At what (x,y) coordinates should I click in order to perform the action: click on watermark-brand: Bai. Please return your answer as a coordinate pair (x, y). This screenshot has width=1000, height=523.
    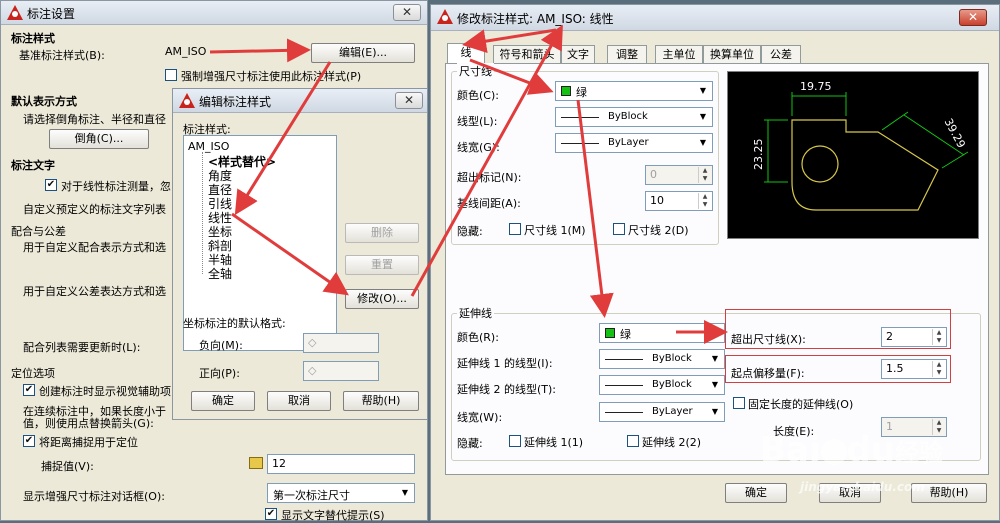
    Looking at the image, I should click on (790, 450).